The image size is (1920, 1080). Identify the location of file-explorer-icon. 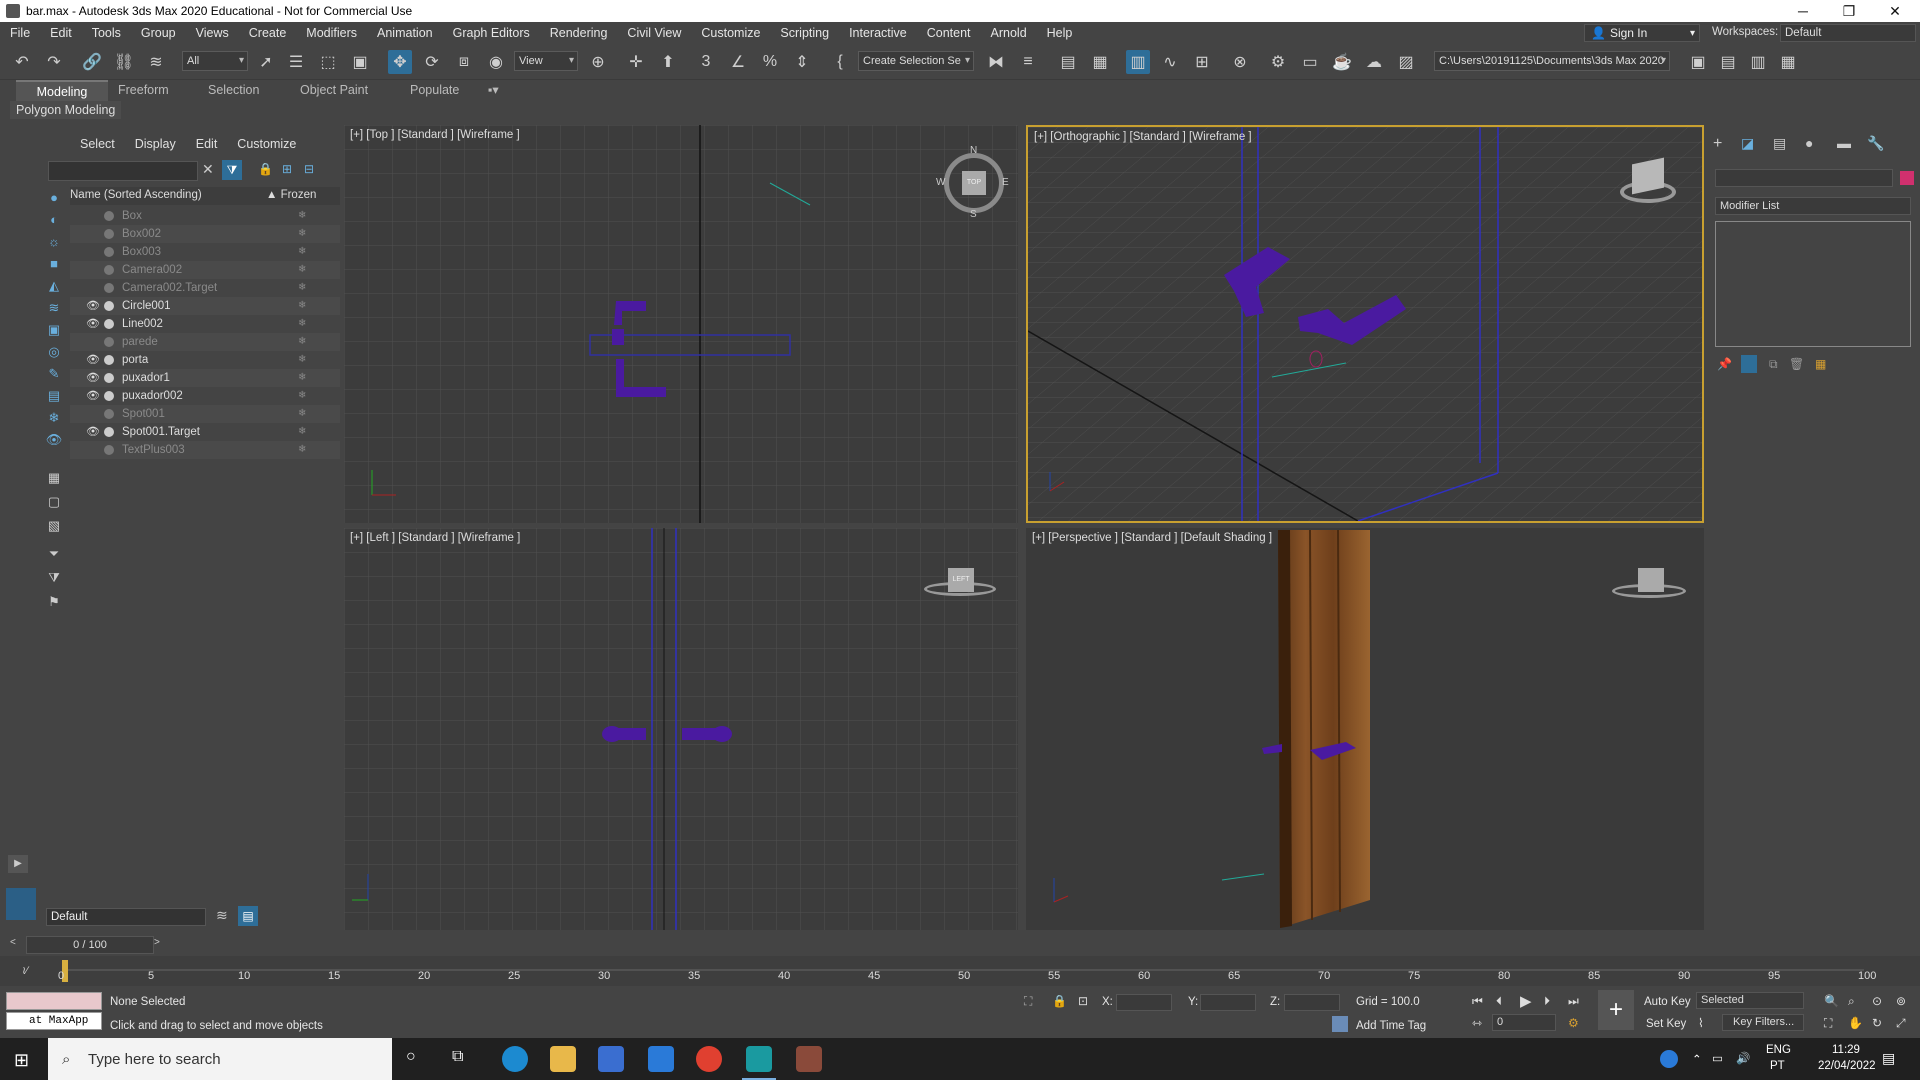
(563, 1059).